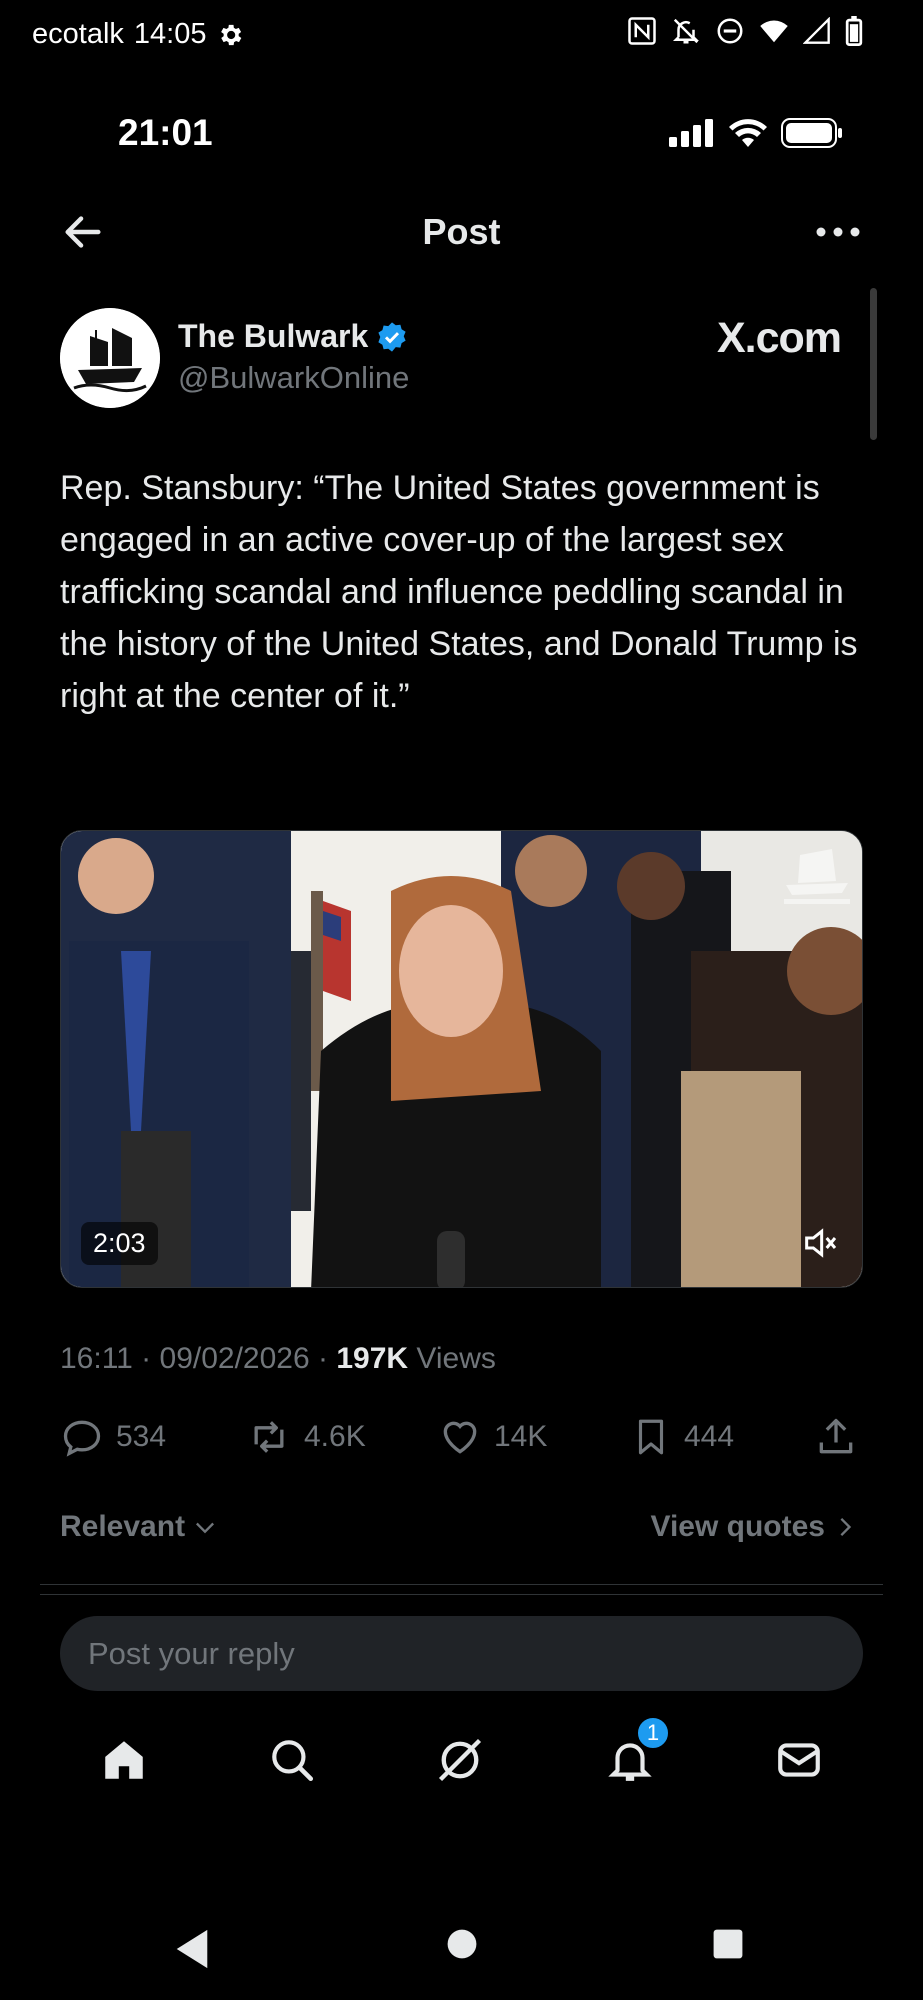 This screenshot has height=2000, width=923. I want to click on like-button: 14K, so click(492, 1437).